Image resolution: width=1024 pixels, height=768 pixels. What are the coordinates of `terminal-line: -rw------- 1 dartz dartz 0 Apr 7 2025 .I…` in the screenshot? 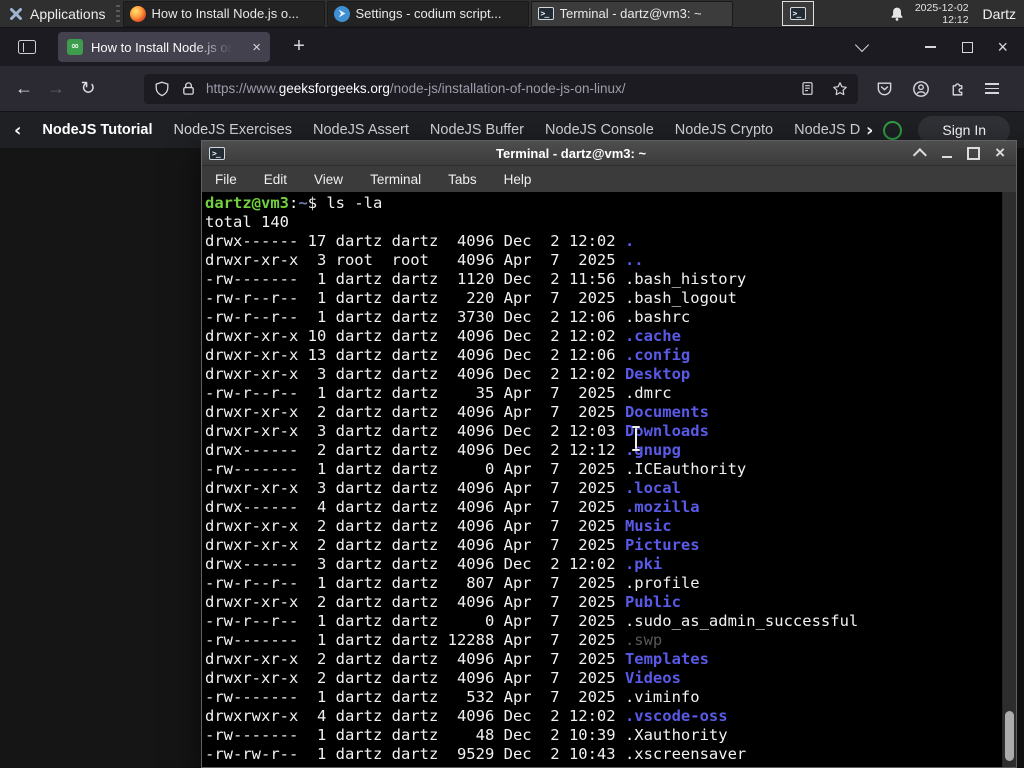 It's located at (610, 469).